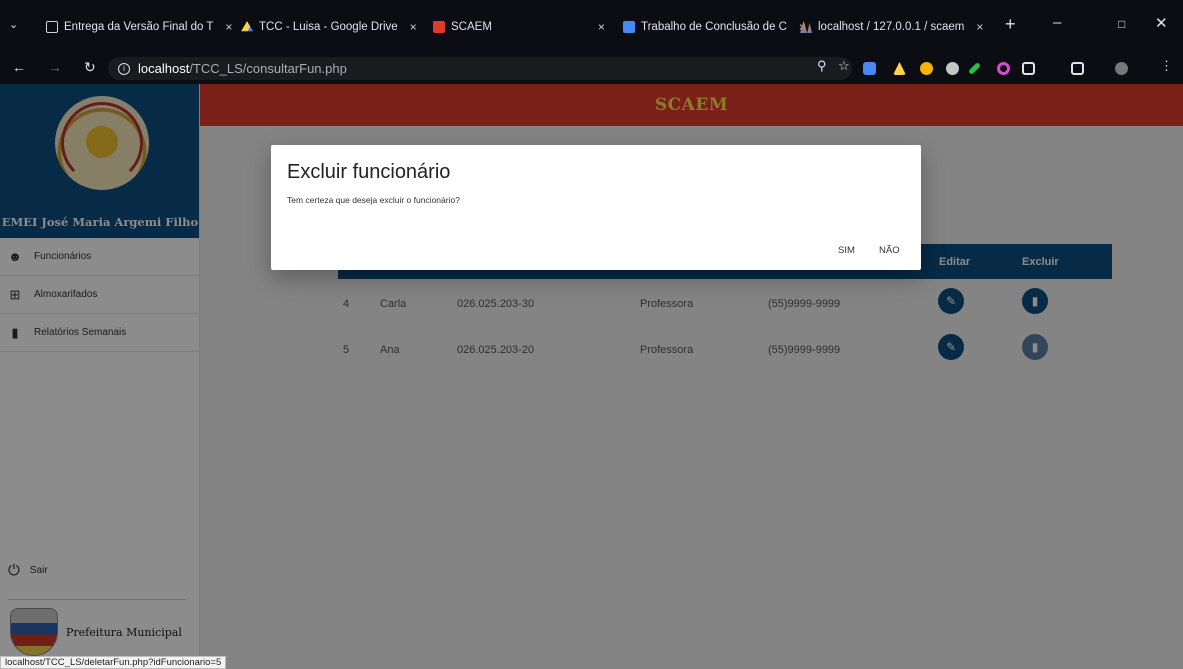 This screenshot has width=1183, height=669. Describe the element at coordinates (806, 27) in the screenshot. I see `phpmyadmin-icon` at that location.